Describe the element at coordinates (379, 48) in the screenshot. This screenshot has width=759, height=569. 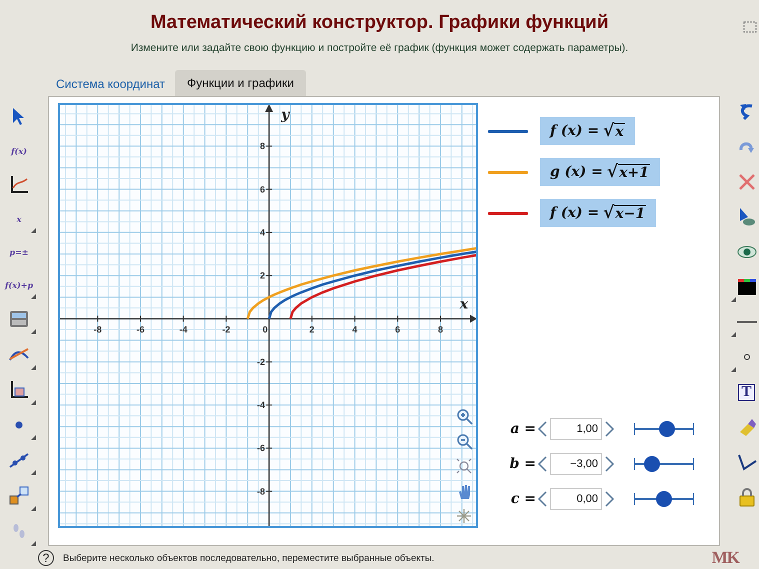
I see `instruction-text: Измените или задайте свою функцию и постройте её график (функция может содержать параметры).` at that location.